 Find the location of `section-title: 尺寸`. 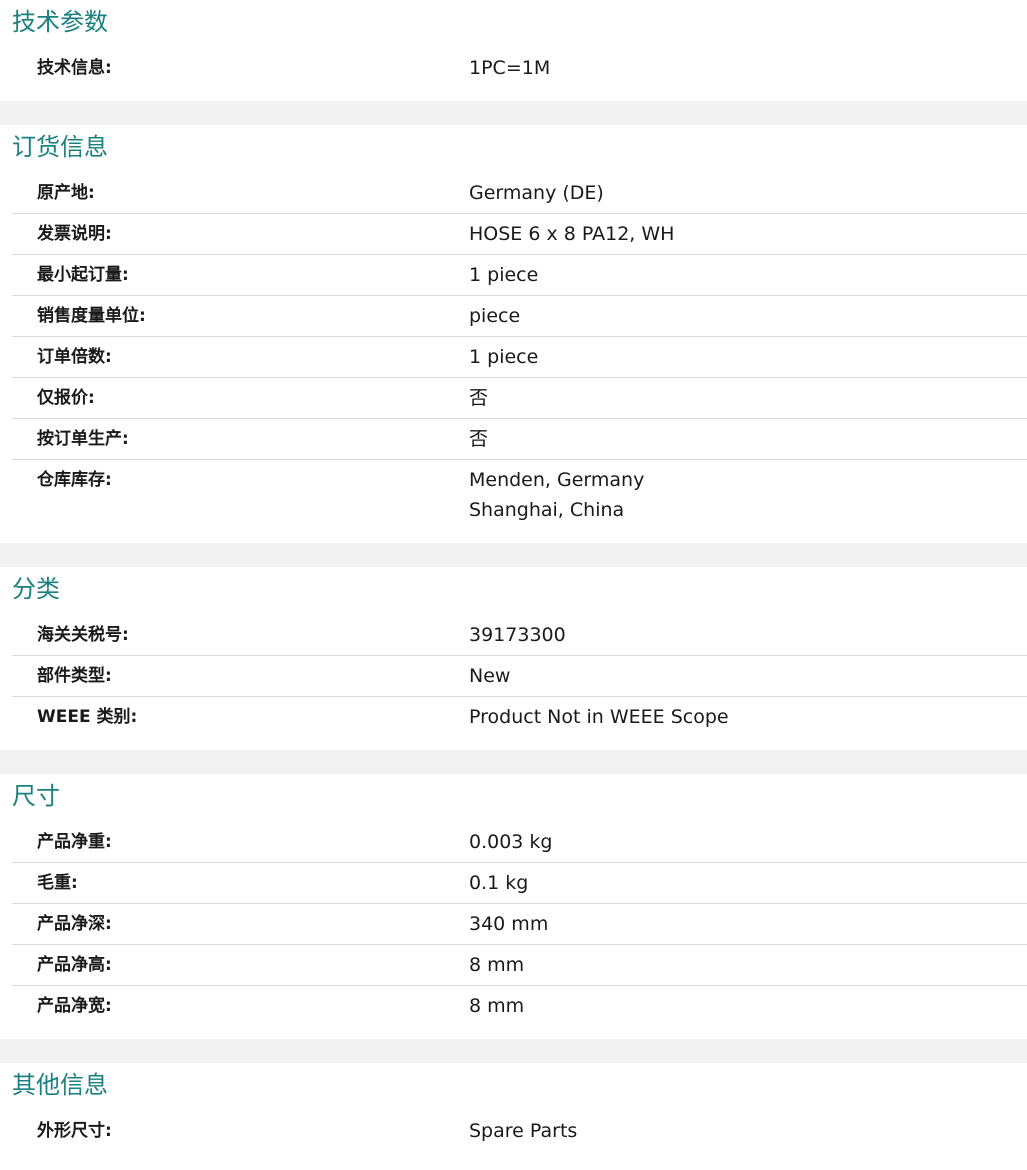

section-title: 尺寸 is located at coordinates (36, 796).